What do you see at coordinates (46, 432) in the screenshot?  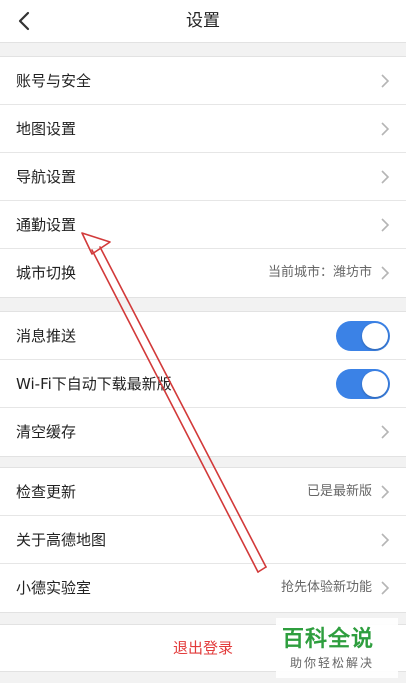 I see `row-label: 清空缓存` at bounding box center [46, 432].